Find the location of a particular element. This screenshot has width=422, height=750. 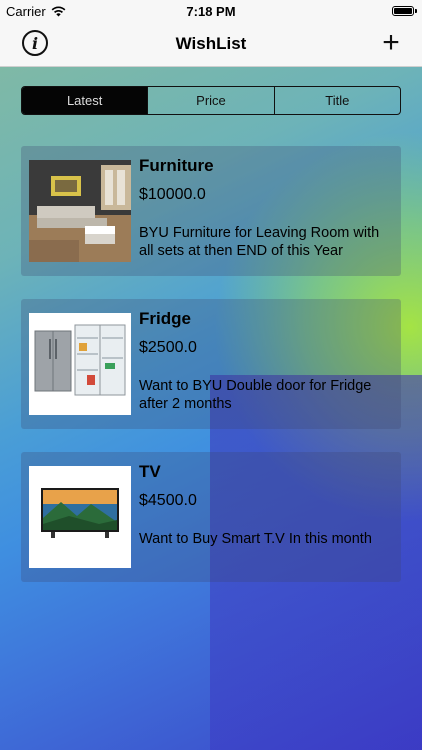

segment-price: Price is located at coordinates (211, 100).